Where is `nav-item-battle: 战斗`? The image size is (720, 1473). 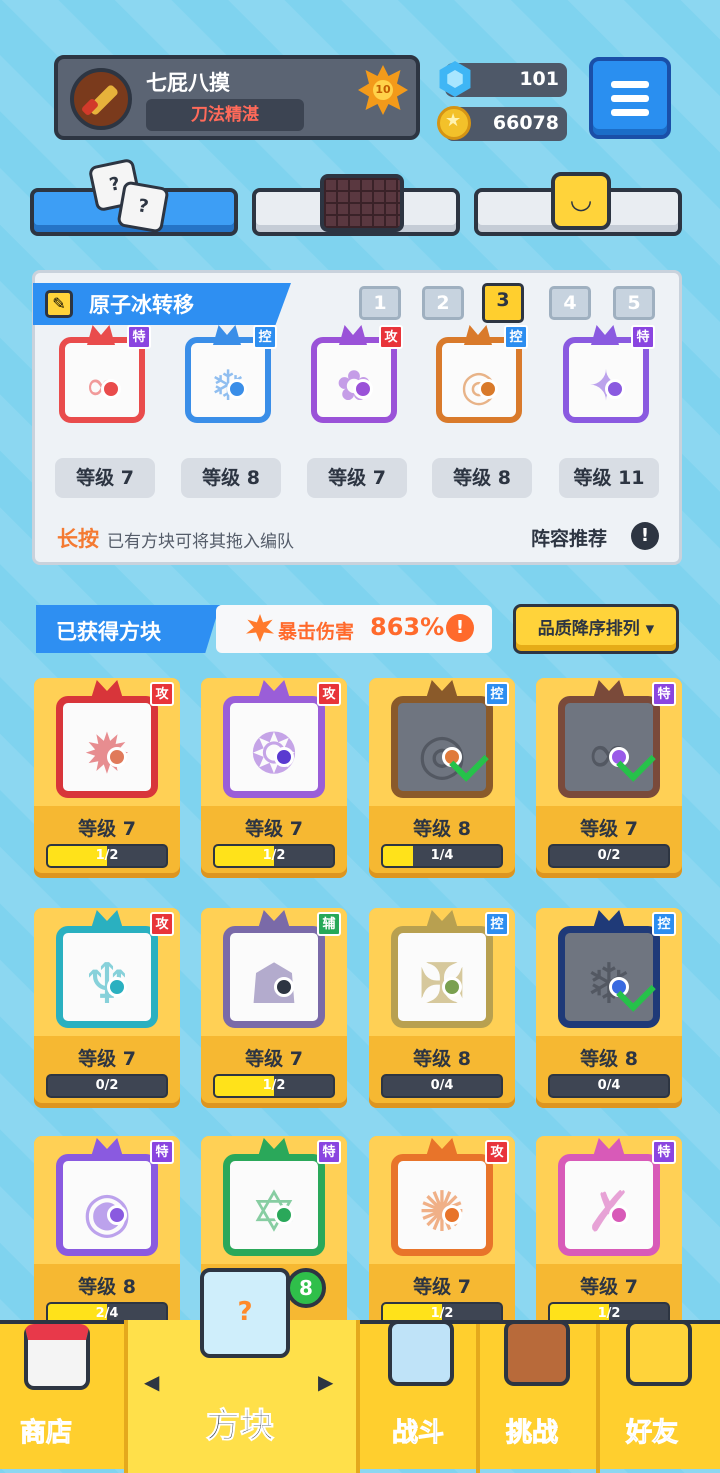 nav-item-battle: 战斗 is located at coordinates (418, 1394).